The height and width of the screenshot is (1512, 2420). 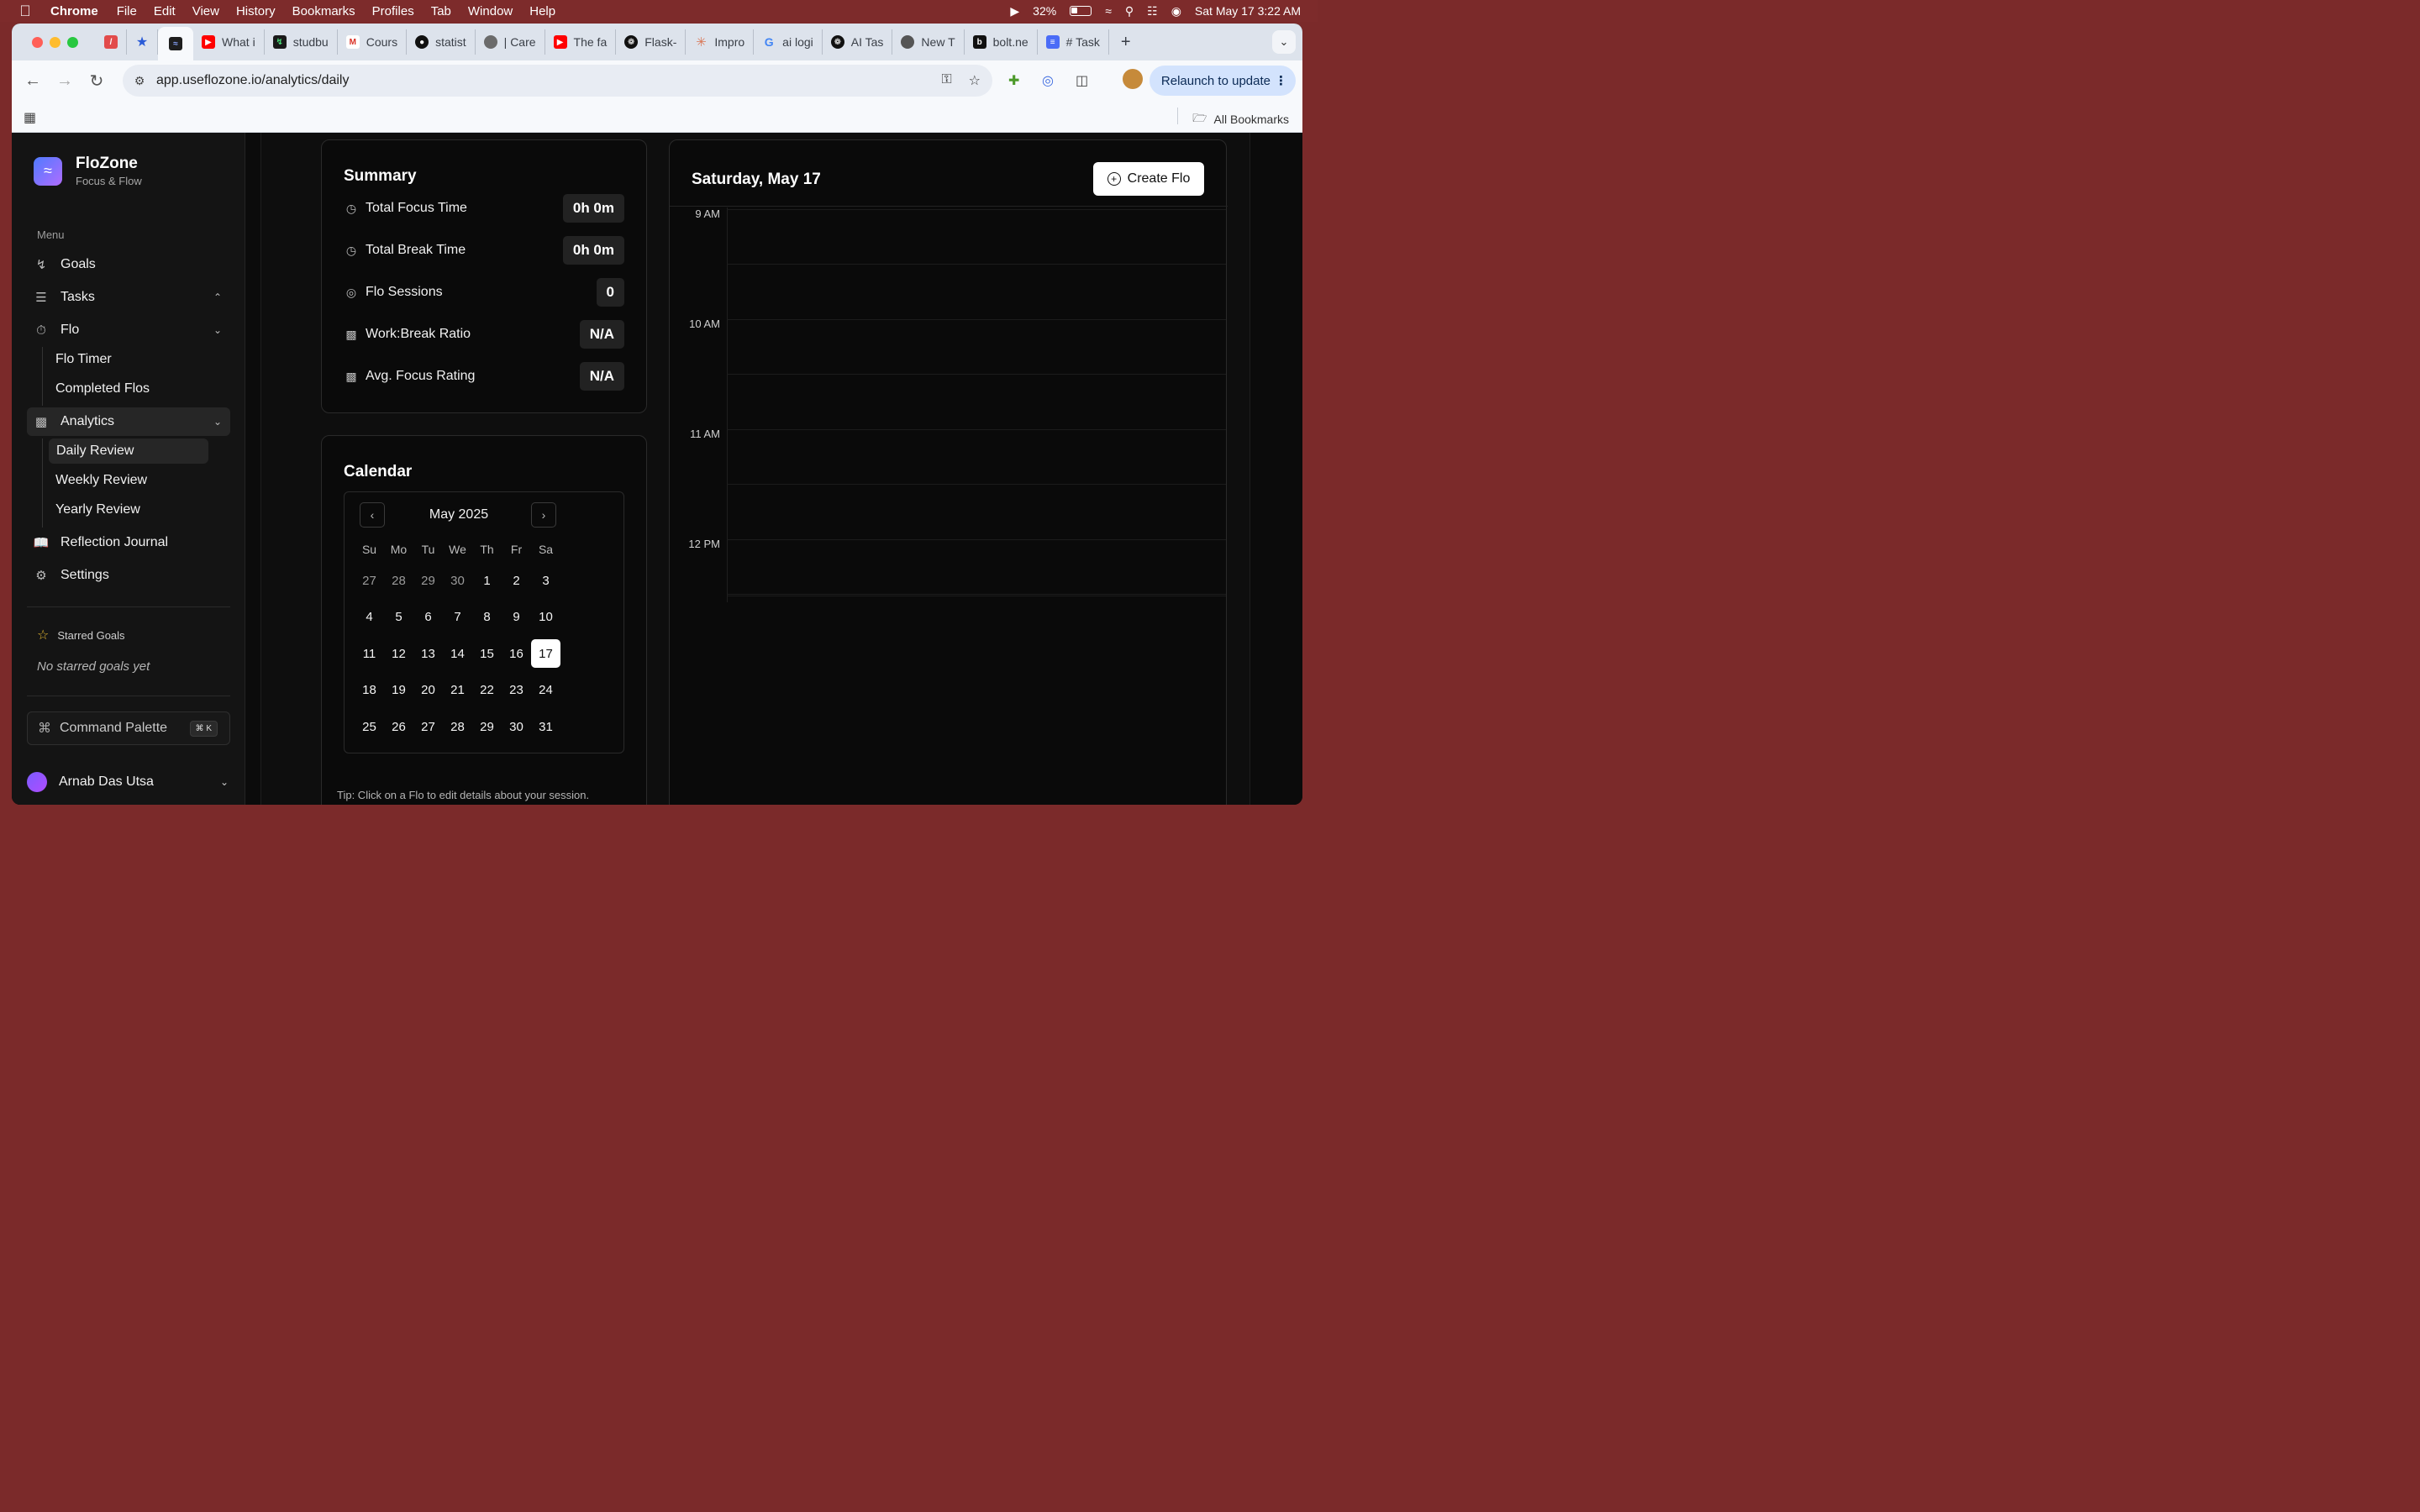 I want to click on menubar-clock: Sat May 17 3:22 AM, so click(x=1248, y=11).